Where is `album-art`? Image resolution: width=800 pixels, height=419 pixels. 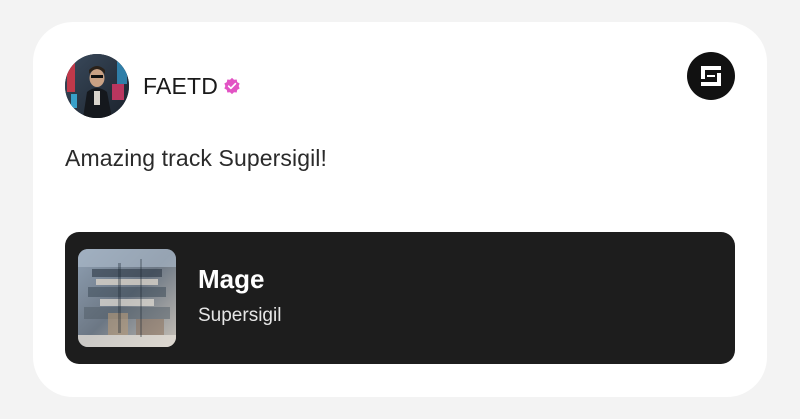
album-art is located at coordinates (127, 298).